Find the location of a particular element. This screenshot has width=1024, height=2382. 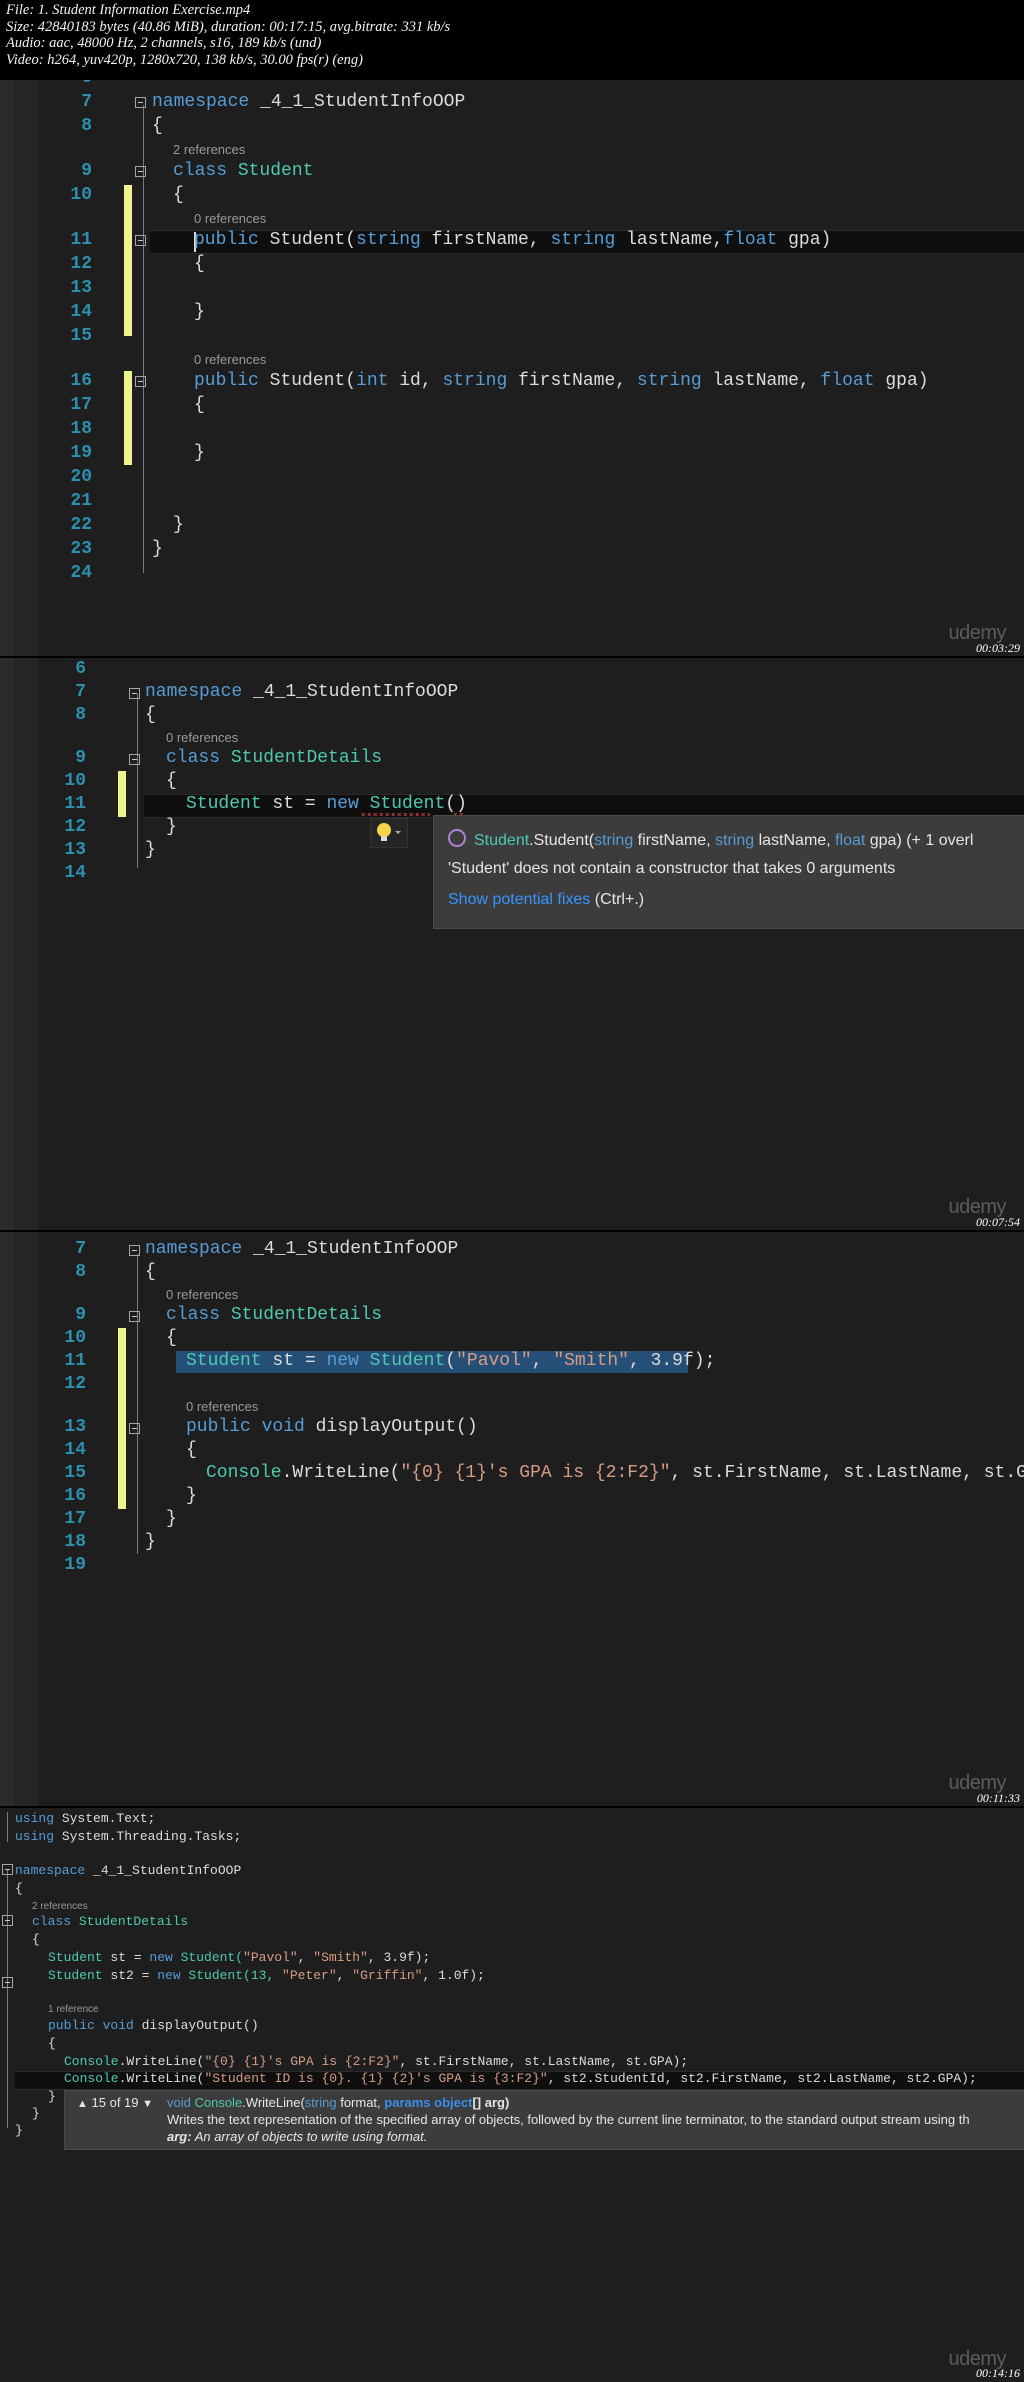

code-line: using System.Threading.Tasks; is located at coordinates (128, 1836).